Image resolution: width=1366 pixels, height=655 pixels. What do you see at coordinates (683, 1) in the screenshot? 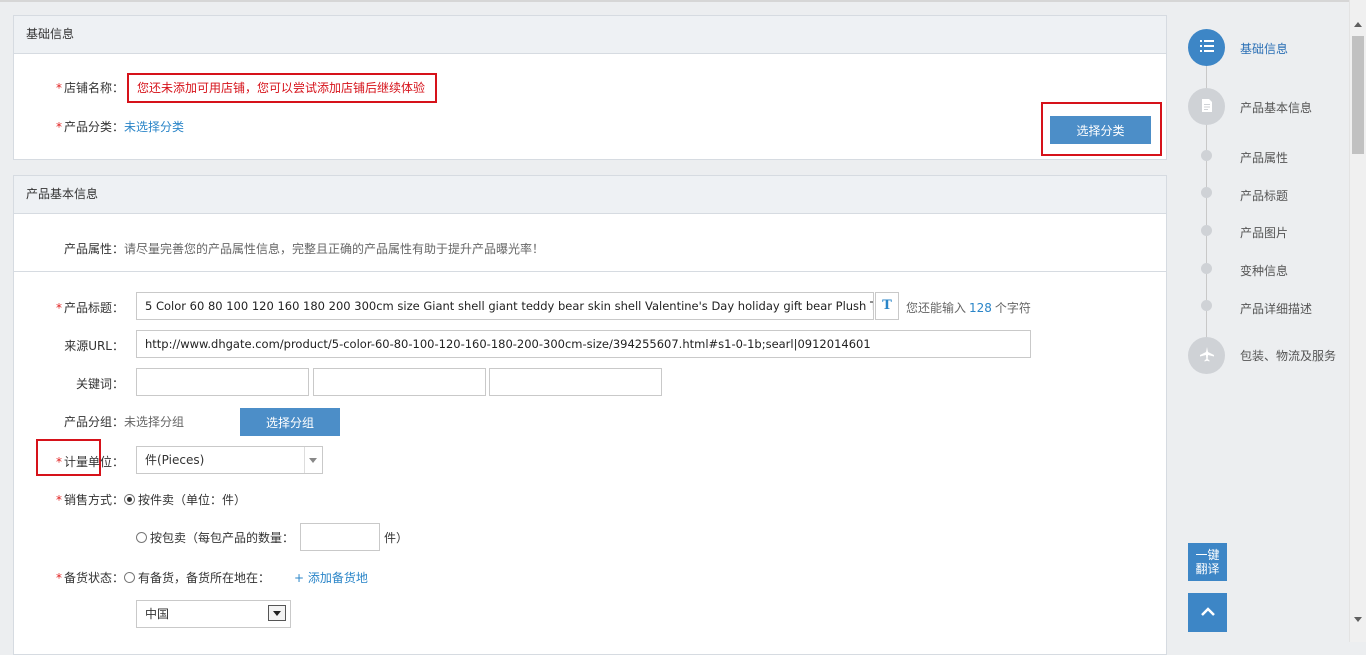
I see `top-border` at bounding box center [683, 1].